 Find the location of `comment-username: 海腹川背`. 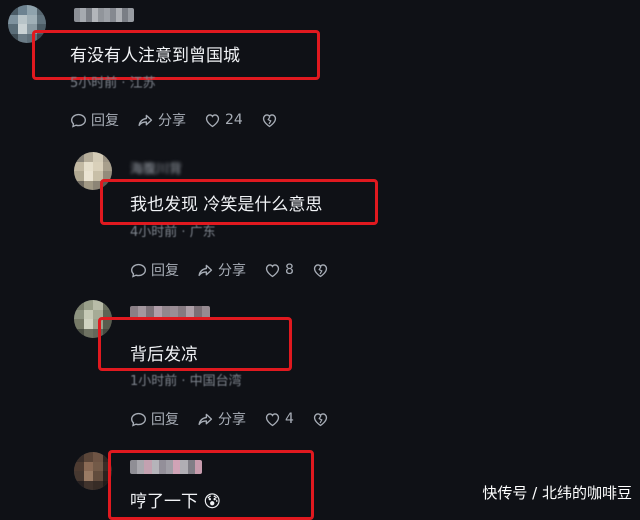

comment-username: 海腹川背 is located at coordinates (156, 167).